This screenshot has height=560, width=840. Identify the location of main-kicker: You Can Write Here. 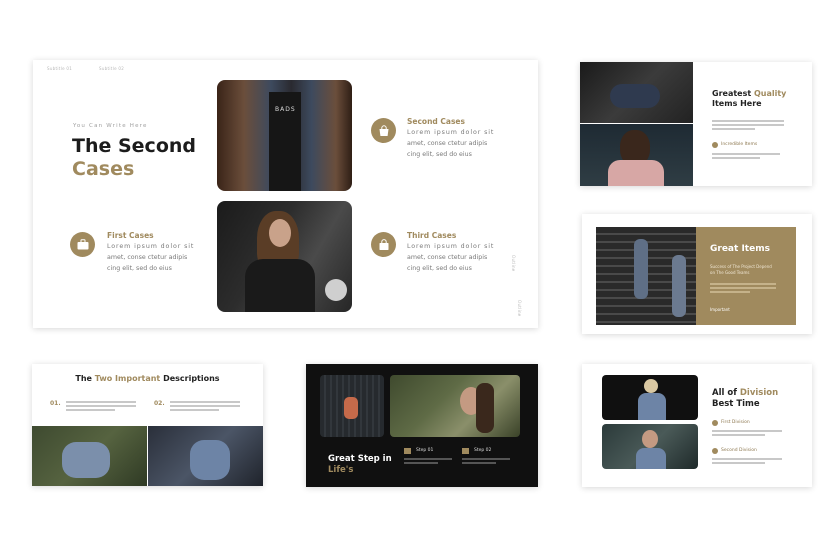
(110, 126).